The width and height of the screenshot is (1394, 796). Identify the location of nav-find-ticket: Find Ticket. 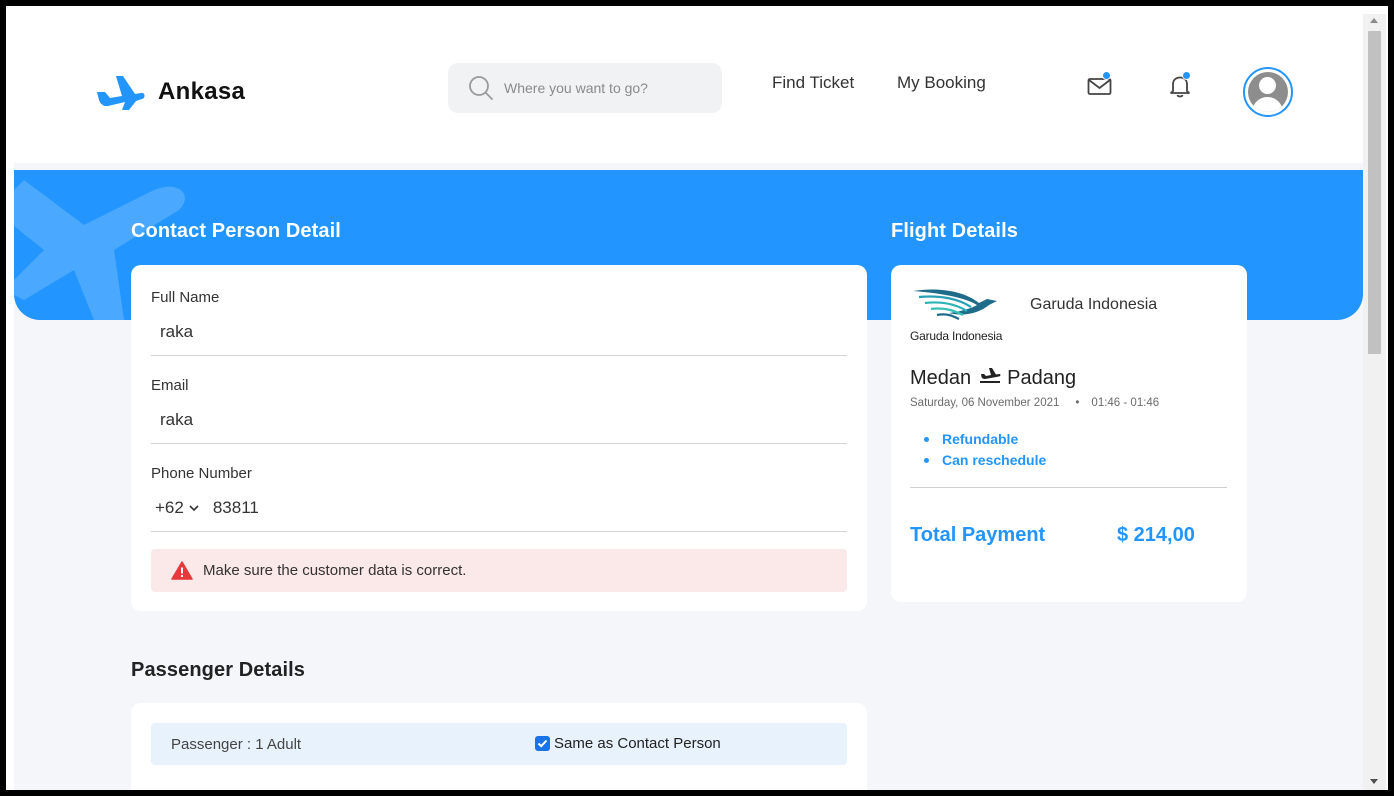
(813, 83).